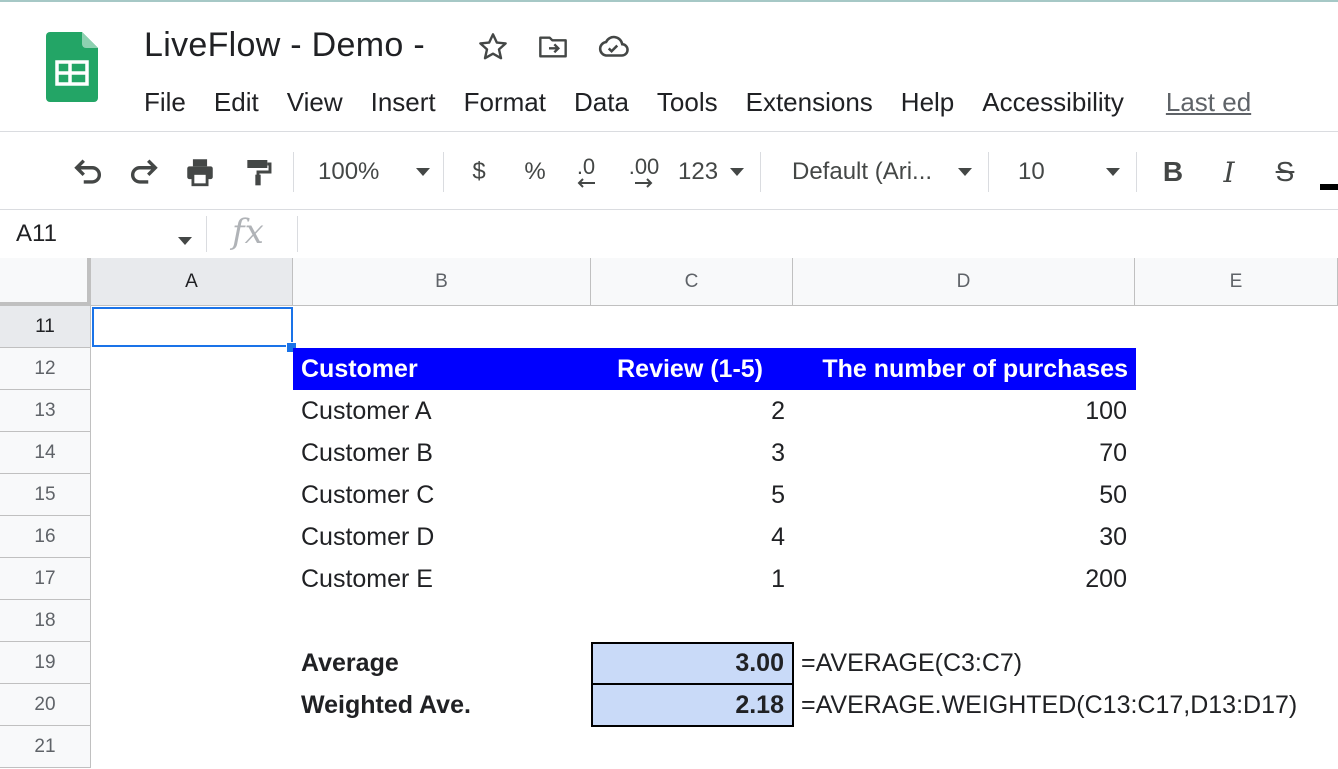 This screenshot has height=769, width=1338. I want to click on row-header-19: 19, so click(45, 663).